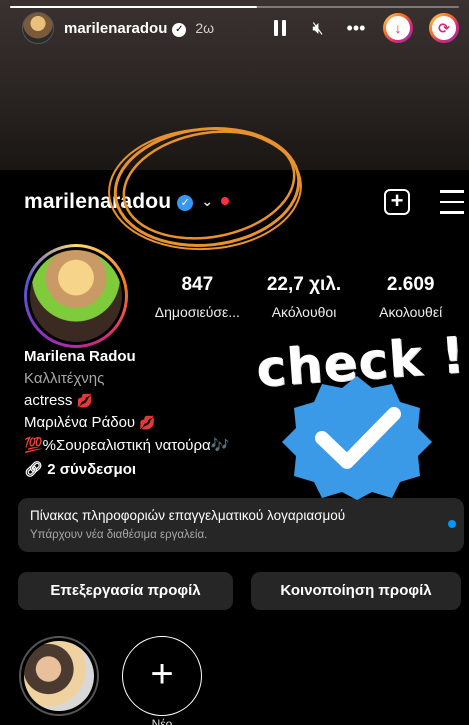 The image size is (469, 725). Describe the element at coordinates (205, 28) in the screenshot. I see `story-time: 2ω` at that location.